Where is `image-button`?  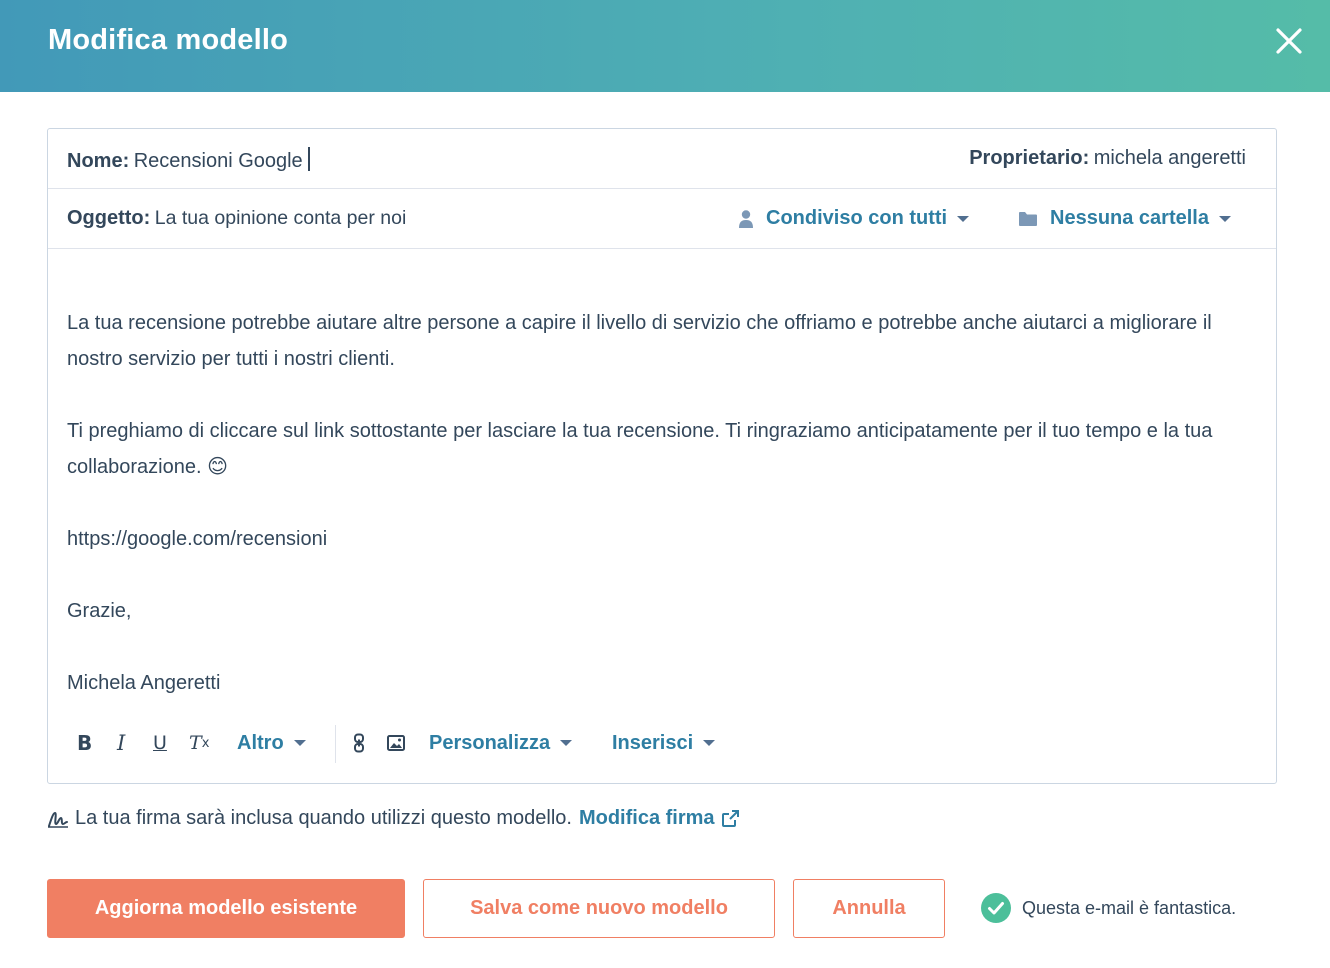
image-button is located at coordinates (396, 743).